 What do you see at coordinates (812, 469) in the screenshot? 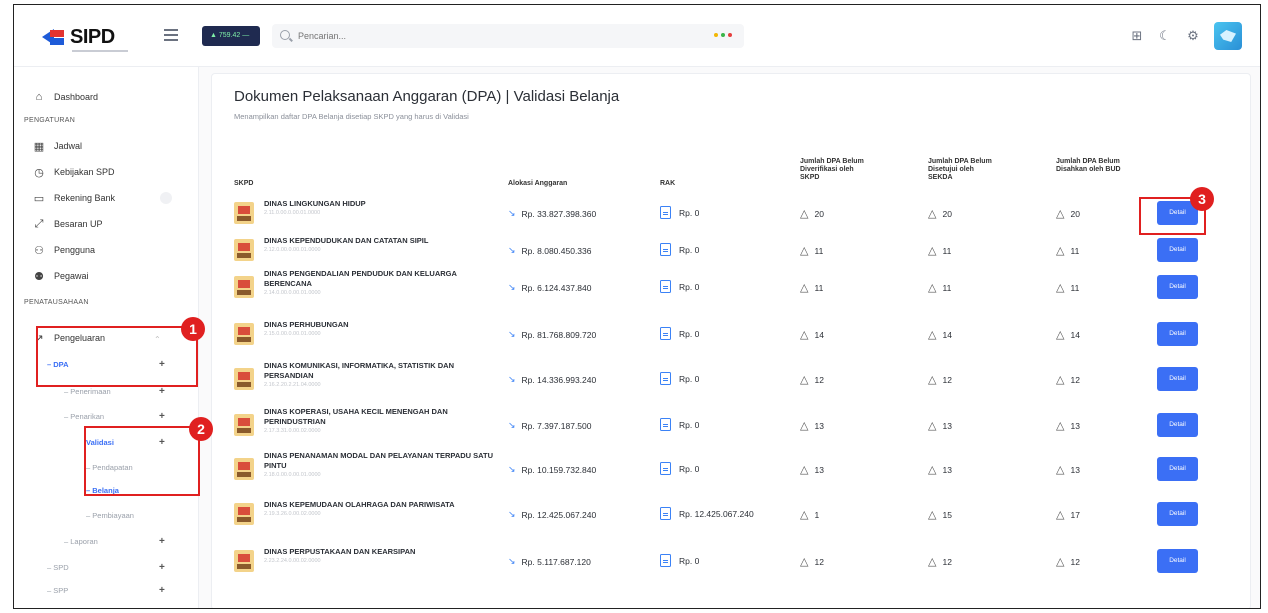
I see `count-skpd-cell: △ 13` at bounding box center [812, 469].